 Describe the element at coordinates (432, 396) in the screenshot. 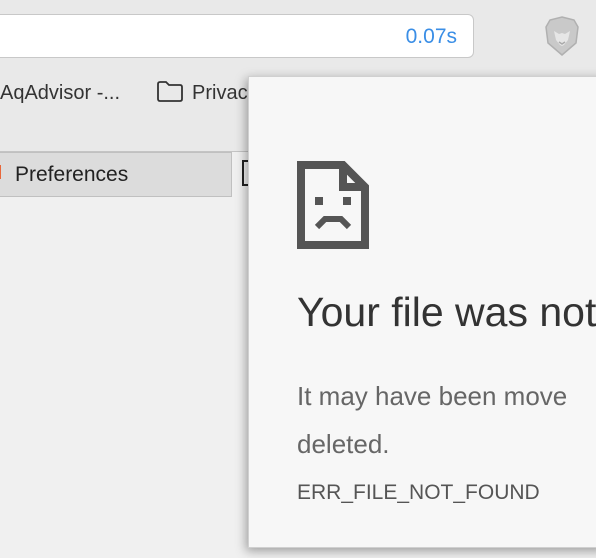

I see `error-description: It may have been move` at that location.